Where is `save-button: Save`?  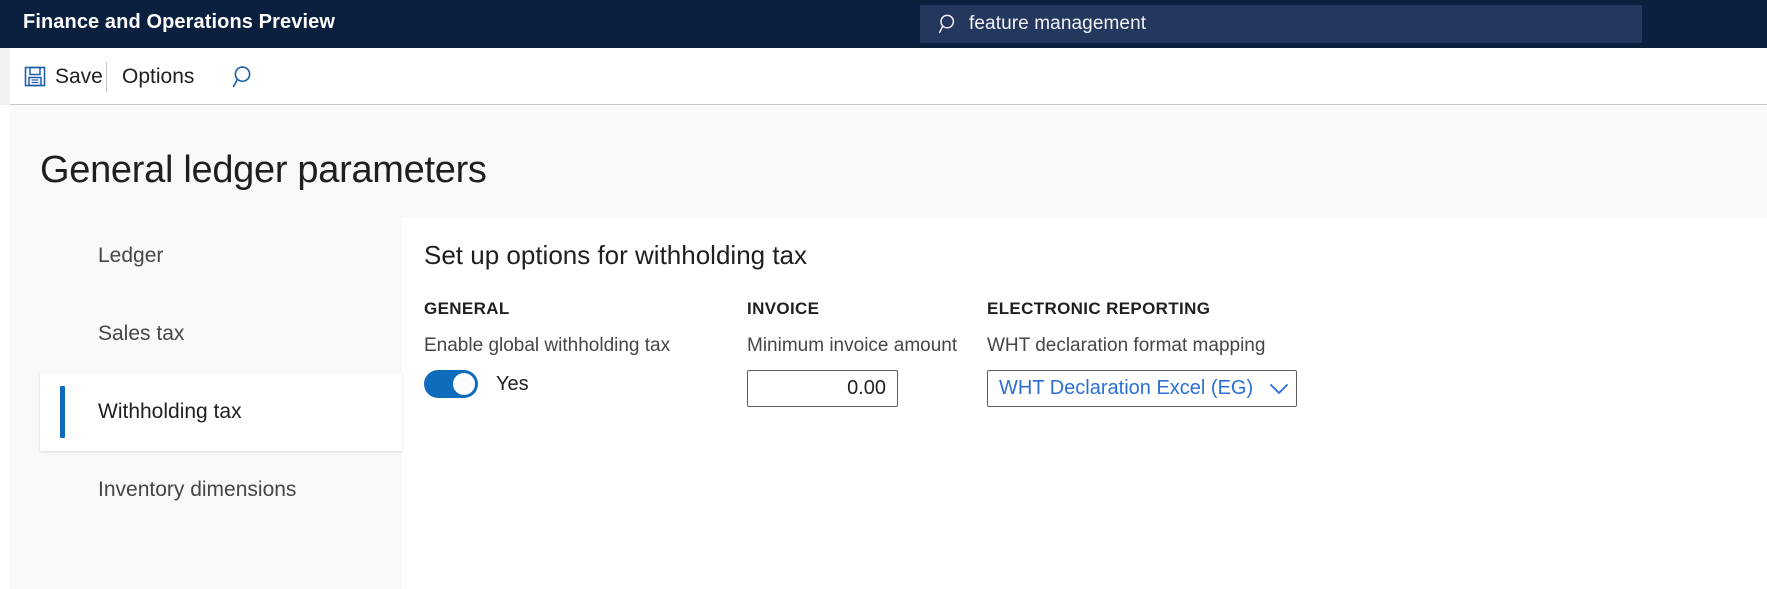
save-button: Save is located at coordinates (63, 76).